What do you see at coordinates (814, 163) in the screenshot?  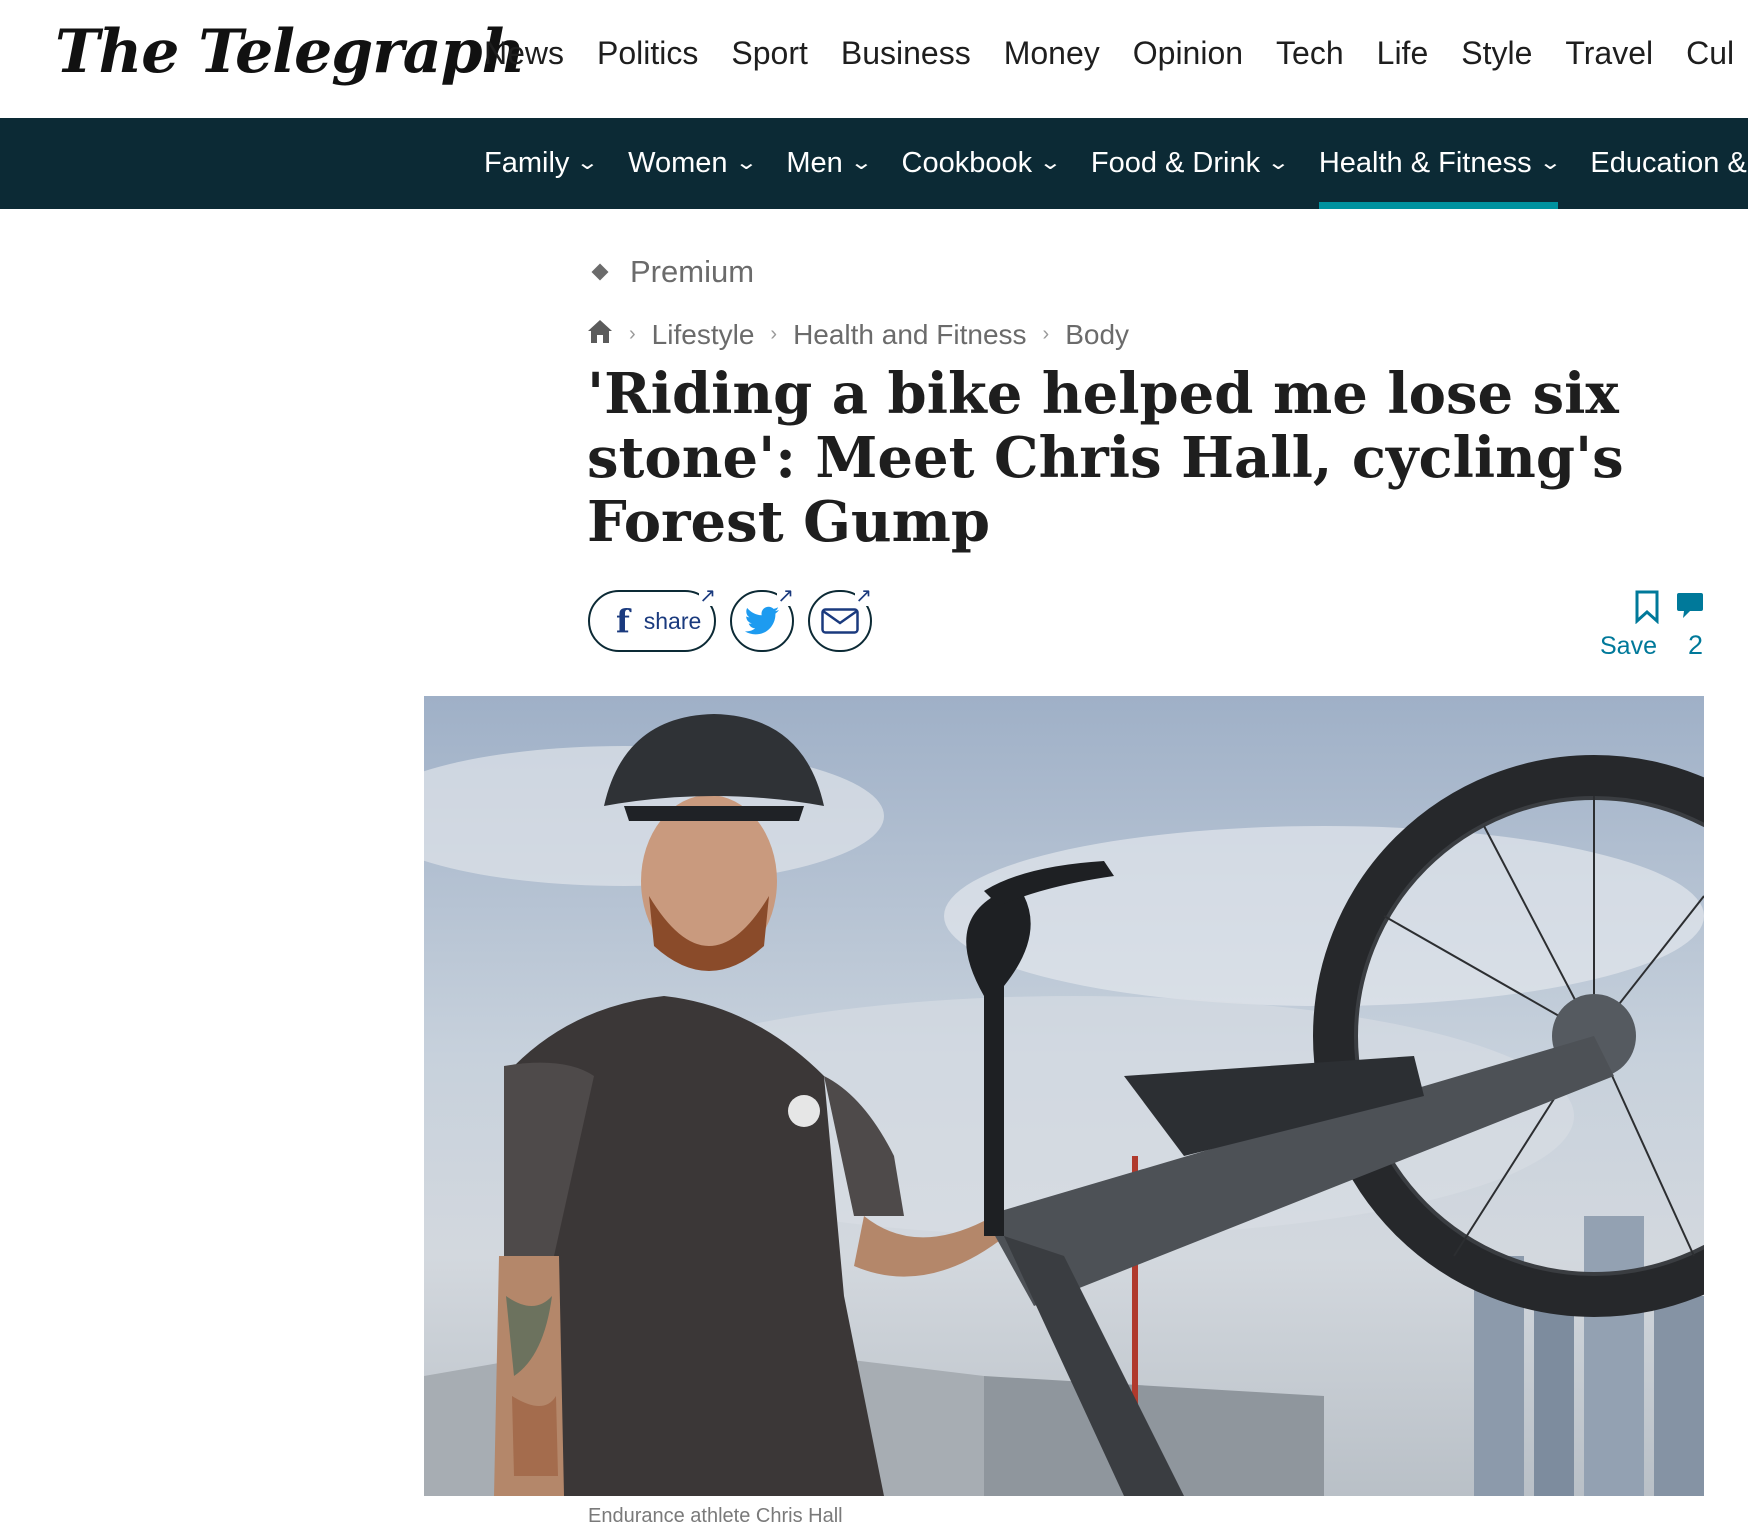 I see `subnav-label: Men` at bounding box center [814, 163].